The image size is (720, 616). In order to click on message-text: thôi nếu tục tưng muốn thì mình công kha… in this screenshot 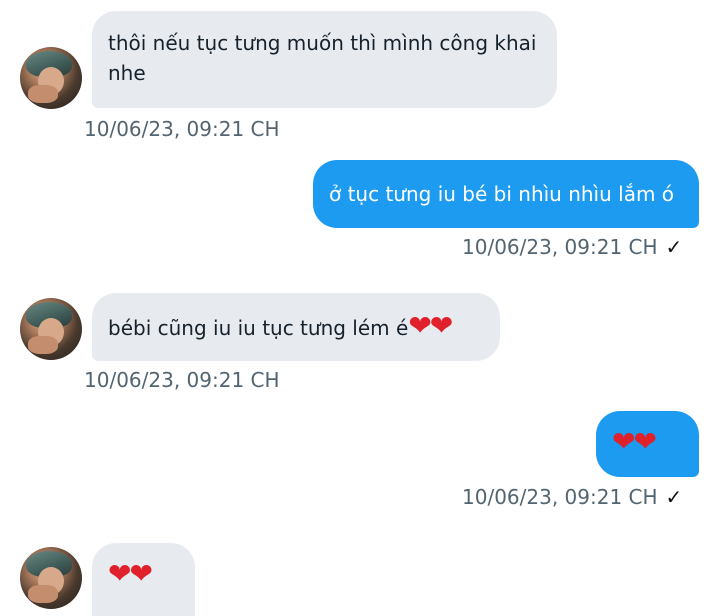, I will do `click(322, 58)`.